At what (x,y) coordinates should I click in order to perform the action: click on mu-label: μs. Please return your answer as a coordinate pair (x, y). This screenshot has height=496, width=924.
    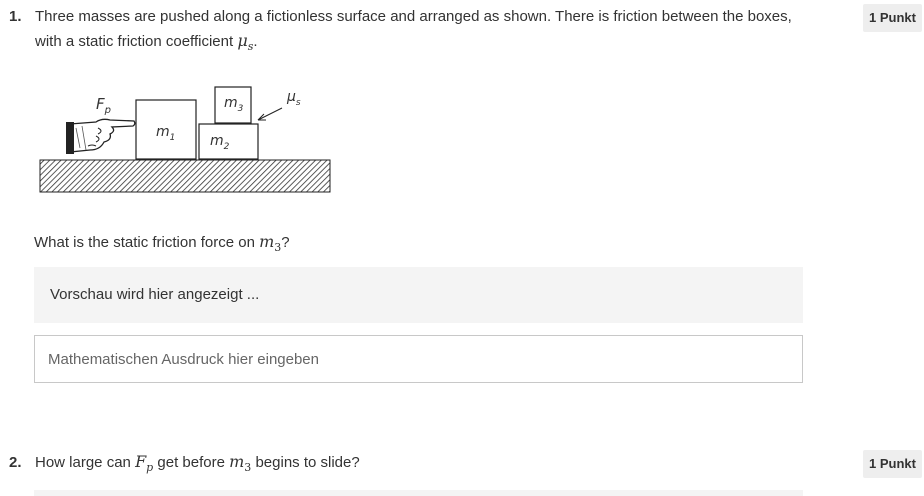
    Looking at the image, I should click on (294, 98).